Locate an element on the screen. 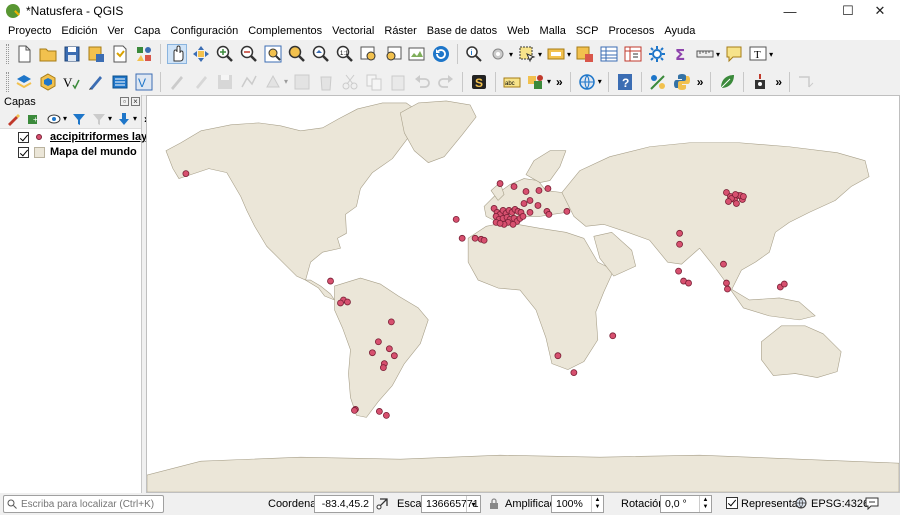 This screenshot has width=900, height=515. layer-visibility-checkbox is located at coordinates (23, 152).